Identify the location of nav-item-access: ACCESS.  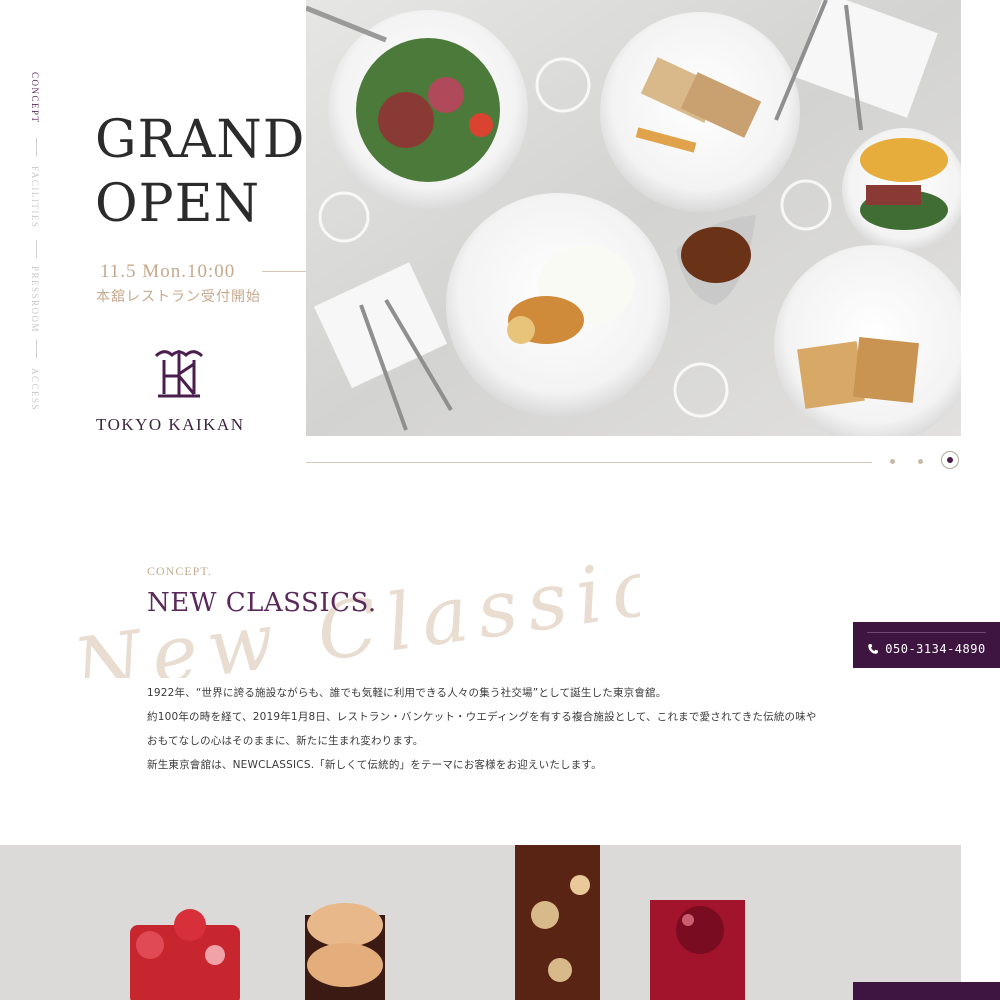
(35, 389).